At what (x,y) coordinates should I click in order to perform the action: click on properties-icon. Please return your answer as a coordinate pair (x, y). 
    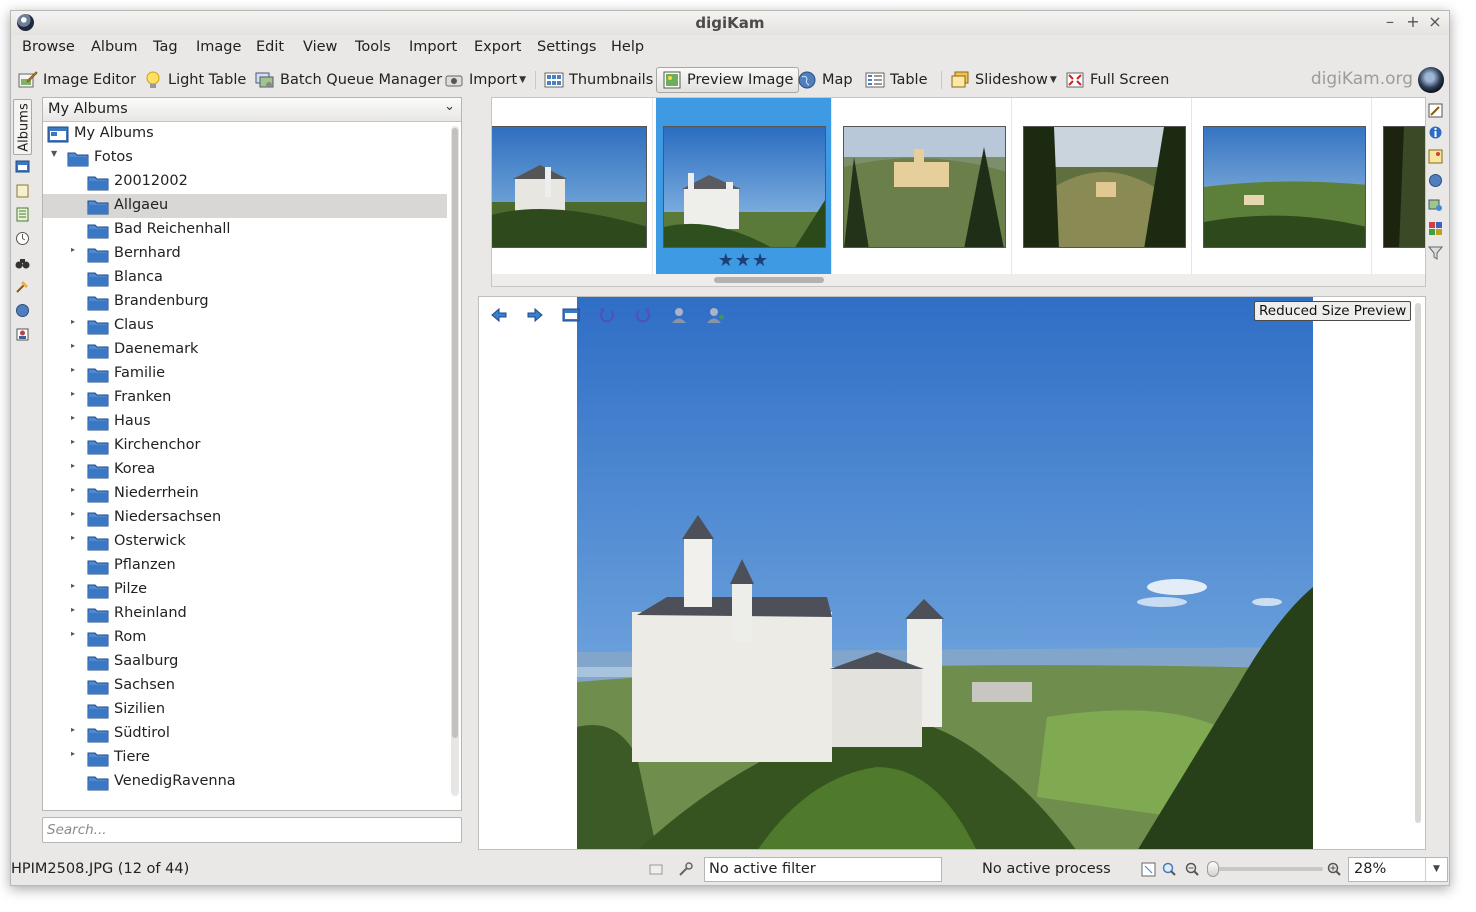
    Looking at the image, I should click on (1435, 132).